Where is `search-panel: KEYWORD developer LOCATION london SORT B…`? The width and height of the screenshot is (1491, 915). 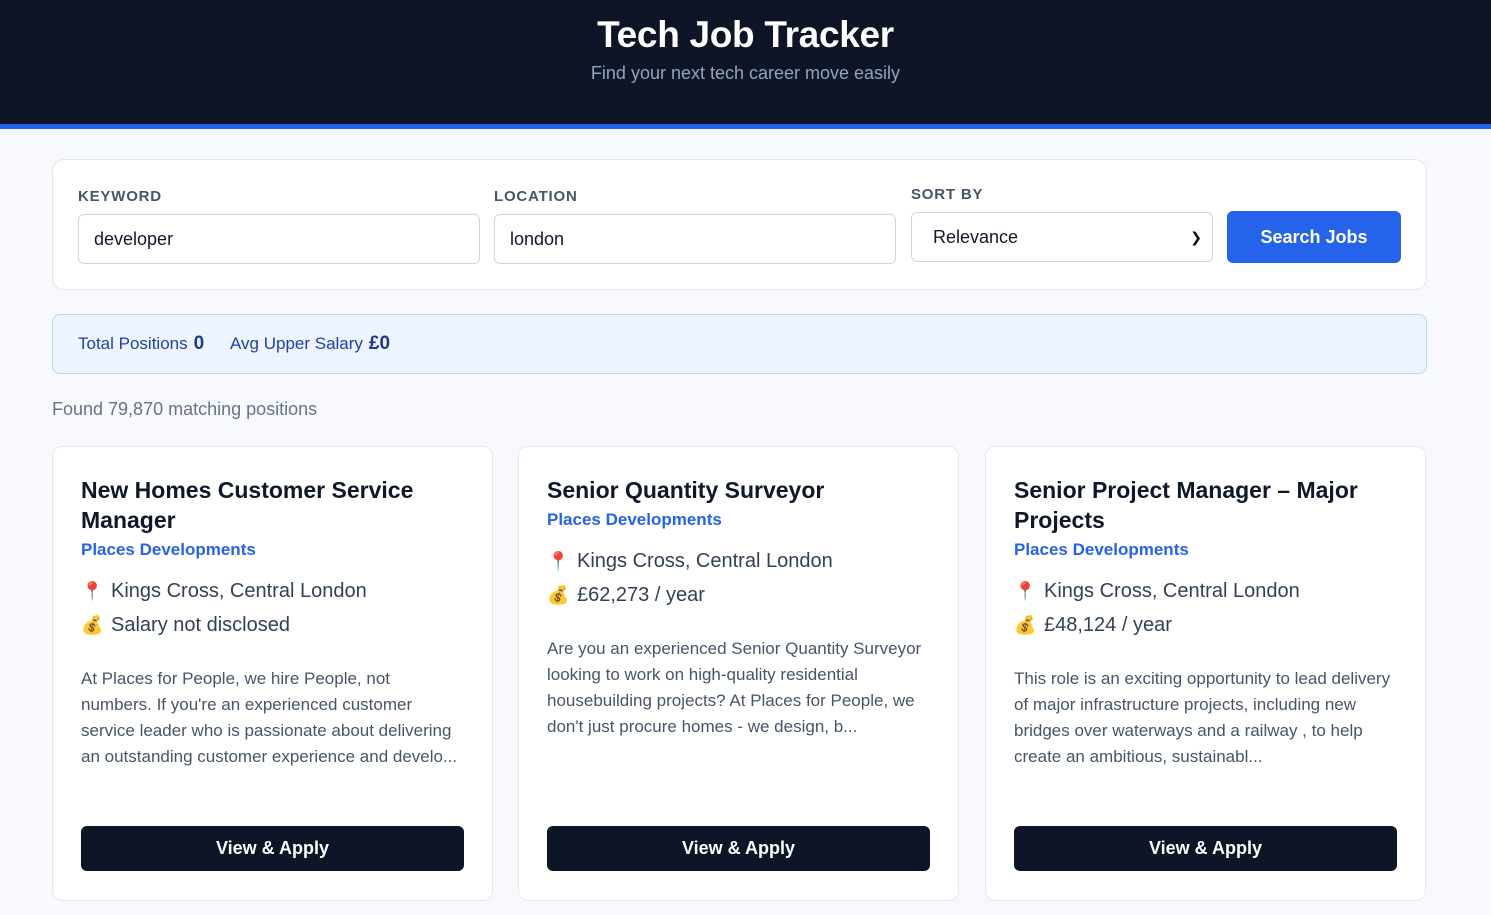
search-panel: KEYWORD developer LOCATION london SORT B… is located at coordinates (739, 224).